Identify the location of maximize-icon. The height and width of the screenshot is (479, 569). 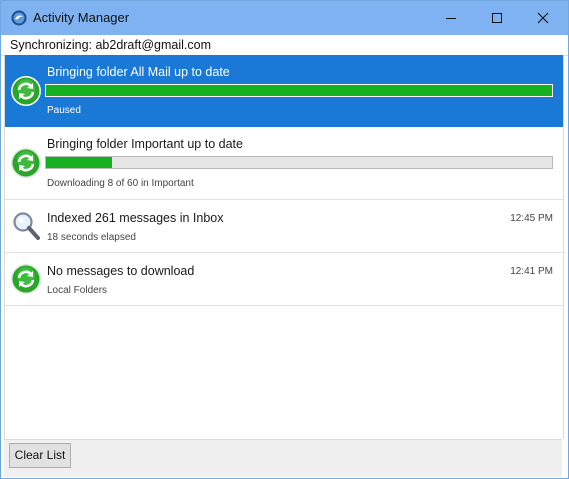
(497, 18).